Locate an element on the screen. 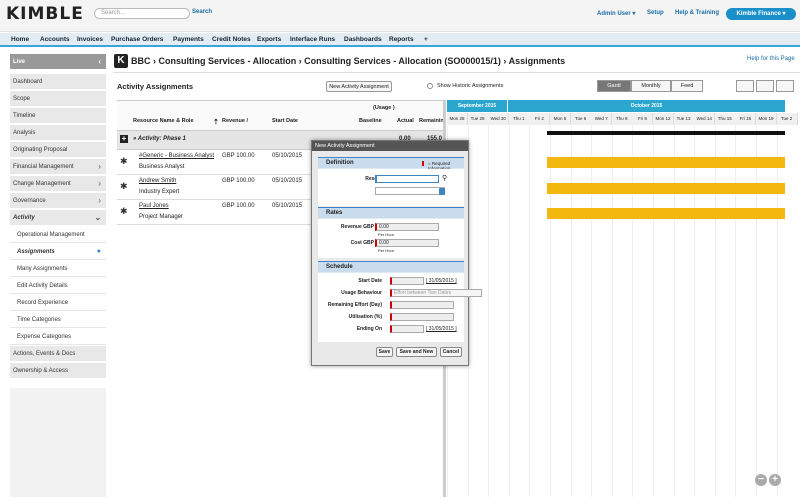 This screenshot has width=800, height=497. gantt-view-button: Gantt is located at coordinates (614, 86).